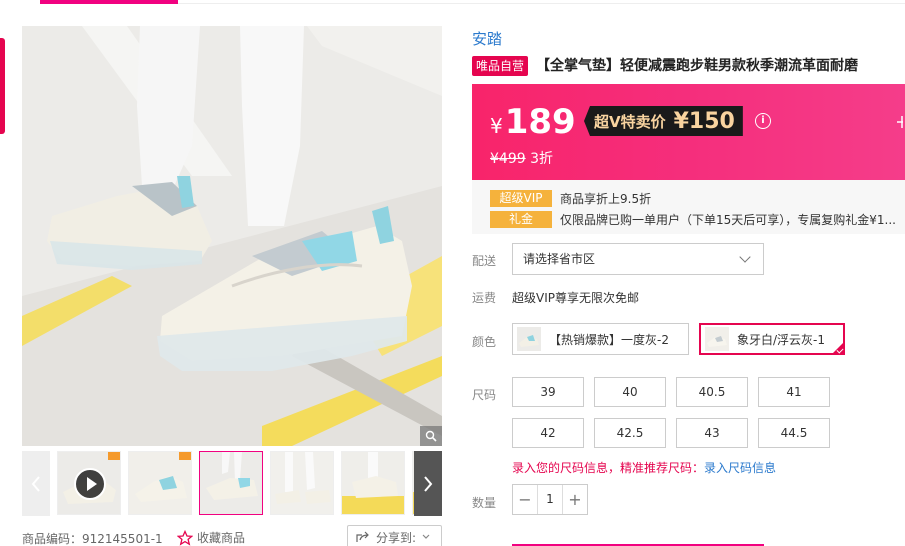 This screenshot has height=546, width=905. What do you see at coordinates (712, 392) in the screenshot?
I see `size-option-40-5: 40.5` at bounding box center [712, 392].